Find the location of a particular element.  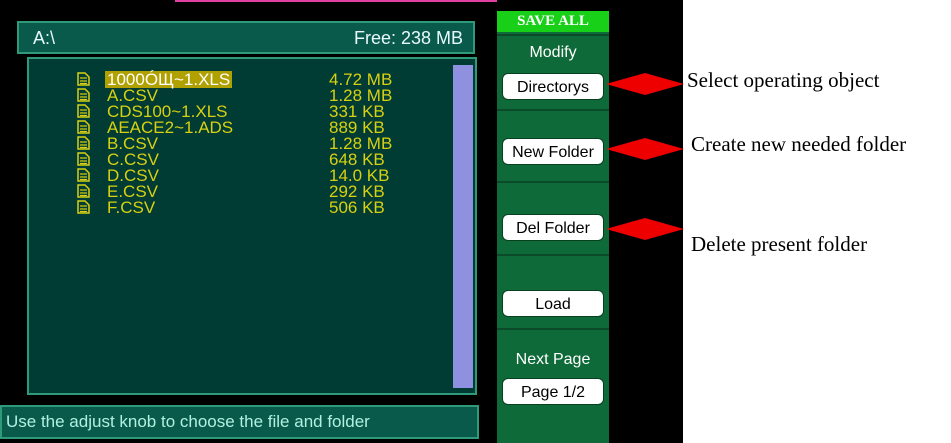

current-path: A:\ is located at coordinates (44, 38).